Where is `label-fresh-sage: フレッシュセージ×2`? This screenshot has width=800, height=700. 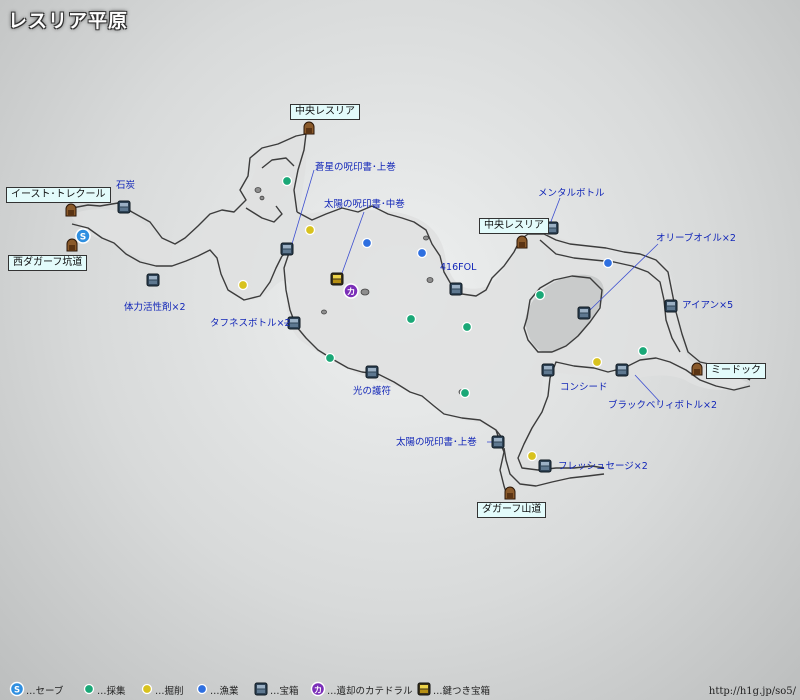
label-fresh-sage: フレッシュセージ×2 is located at coordinates (603, 466).